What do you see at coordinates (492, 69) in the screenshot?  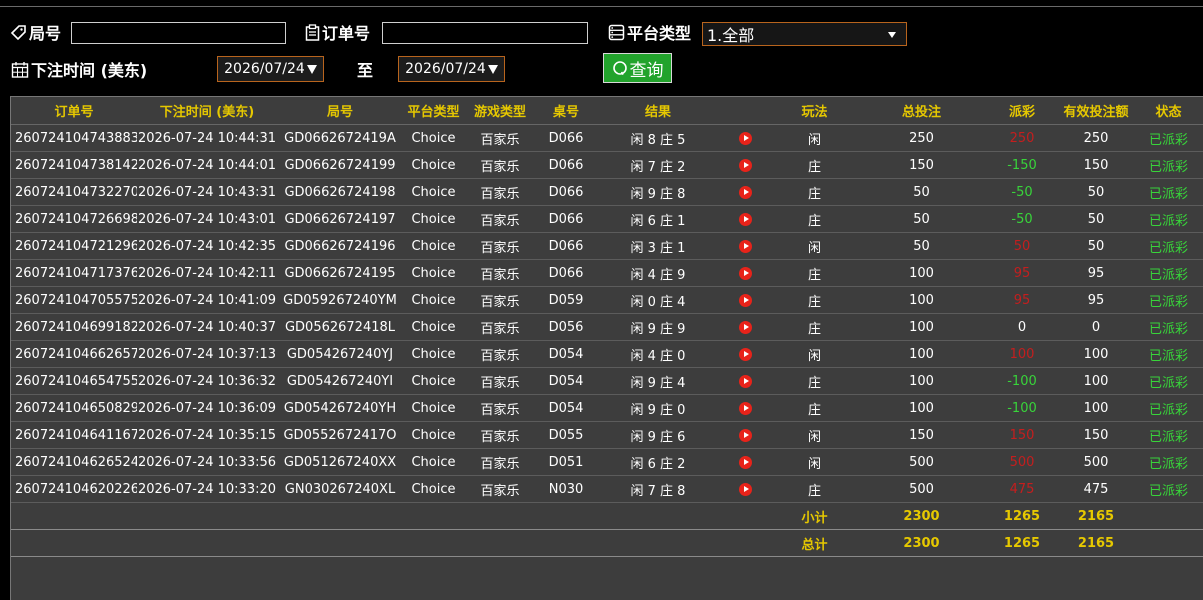 I see `caret-down-icon` at bounding box center [492, 69].